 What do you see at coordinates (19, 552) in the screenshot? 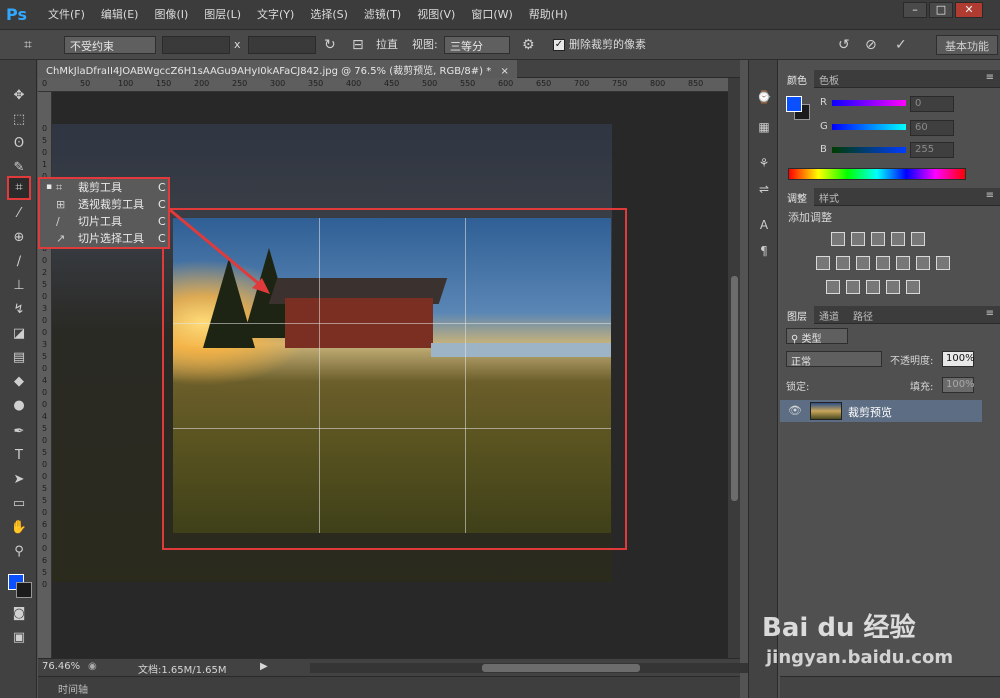
I see `zoom-tool-icon: ⚲` at bounding box center [19, 552].